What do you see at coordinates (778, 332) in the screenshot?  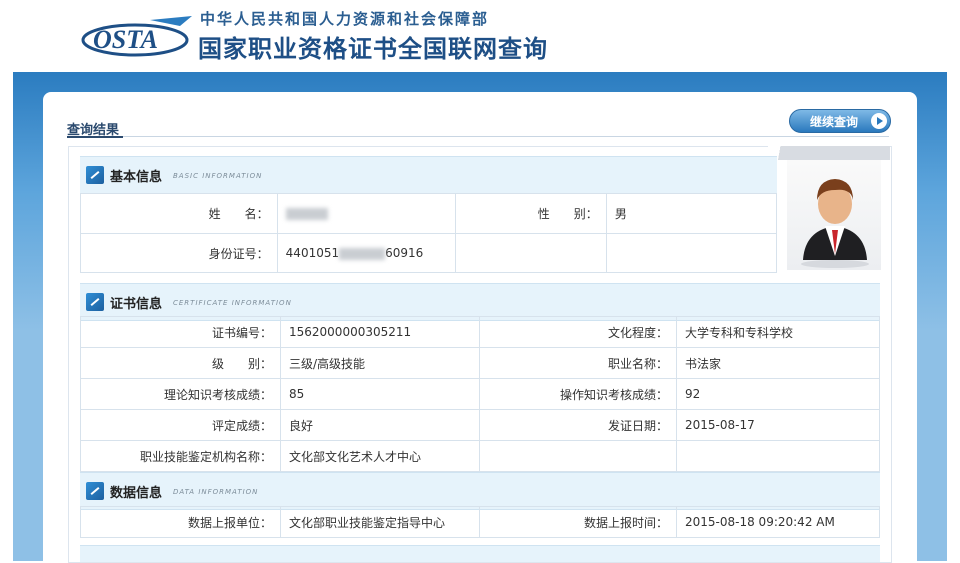 I see `row-value: 大学专科和专科学校` at bounding box center [778, 332].